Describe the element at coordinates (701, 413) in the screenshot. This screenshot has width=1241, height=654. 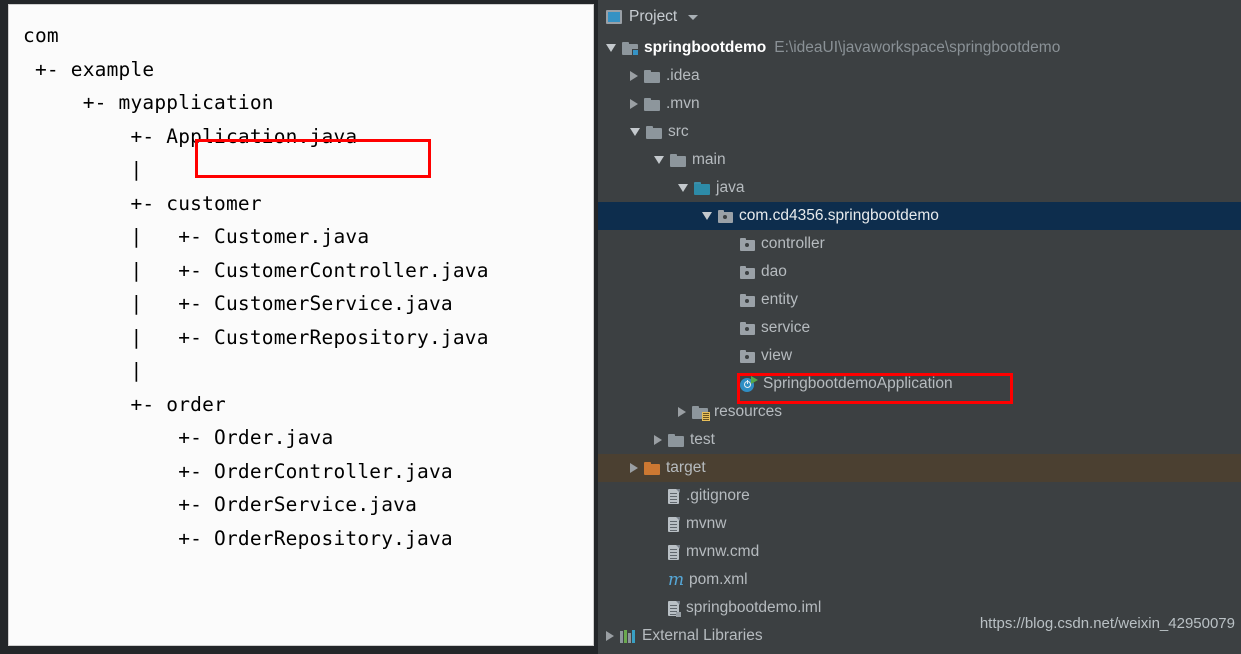
I see `resources-folder-icon` at that location.